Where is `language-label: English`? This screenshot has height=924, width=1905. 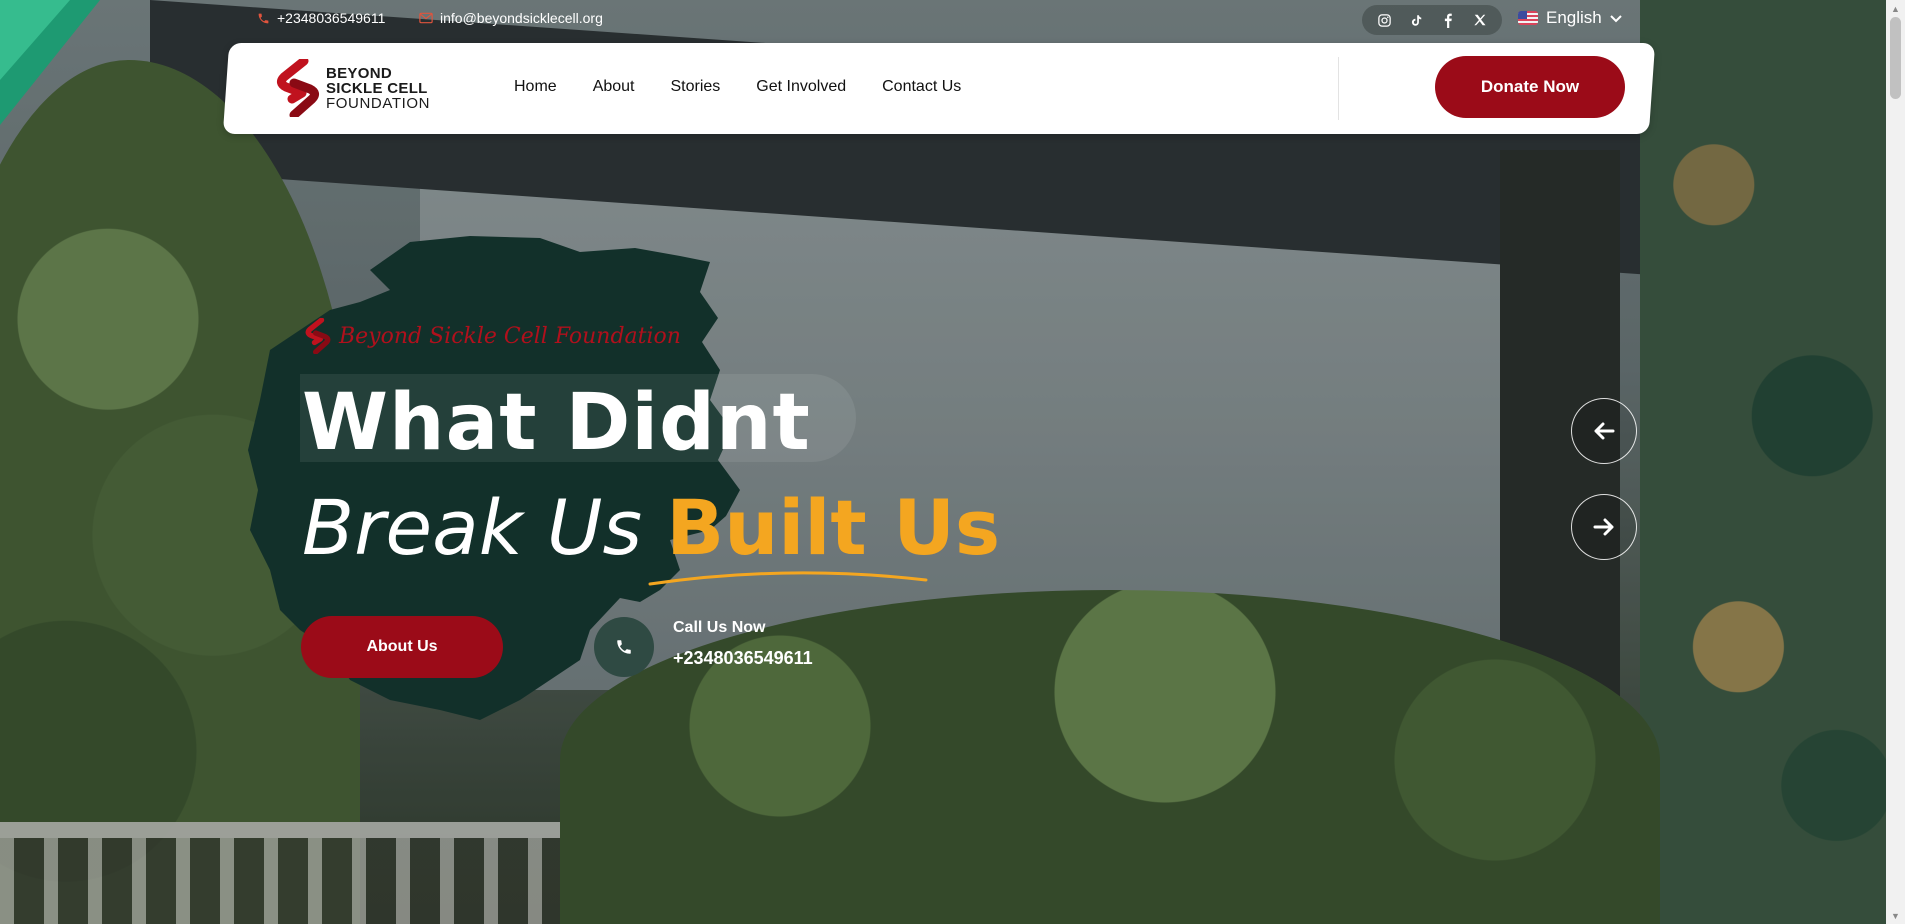
language-label: English is located at coordinates (1574, 17).